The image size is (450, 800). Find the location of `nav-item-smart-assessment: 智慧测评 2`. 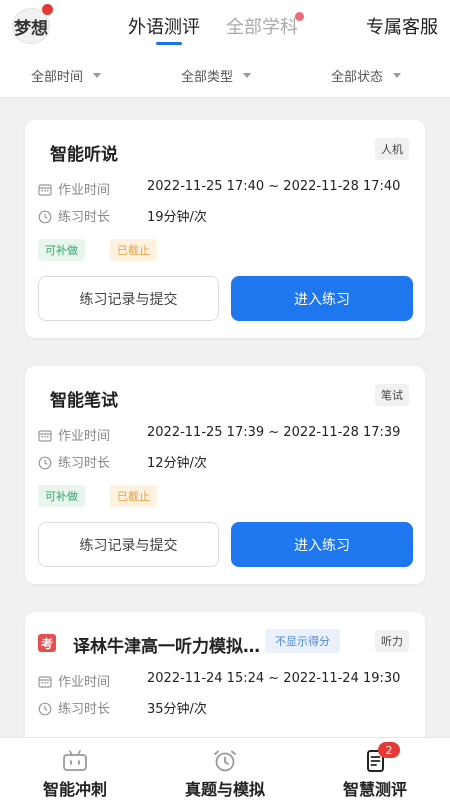

nav-item-smart-assessment: 智慧测评 2 is located at coordinates (375, 769).